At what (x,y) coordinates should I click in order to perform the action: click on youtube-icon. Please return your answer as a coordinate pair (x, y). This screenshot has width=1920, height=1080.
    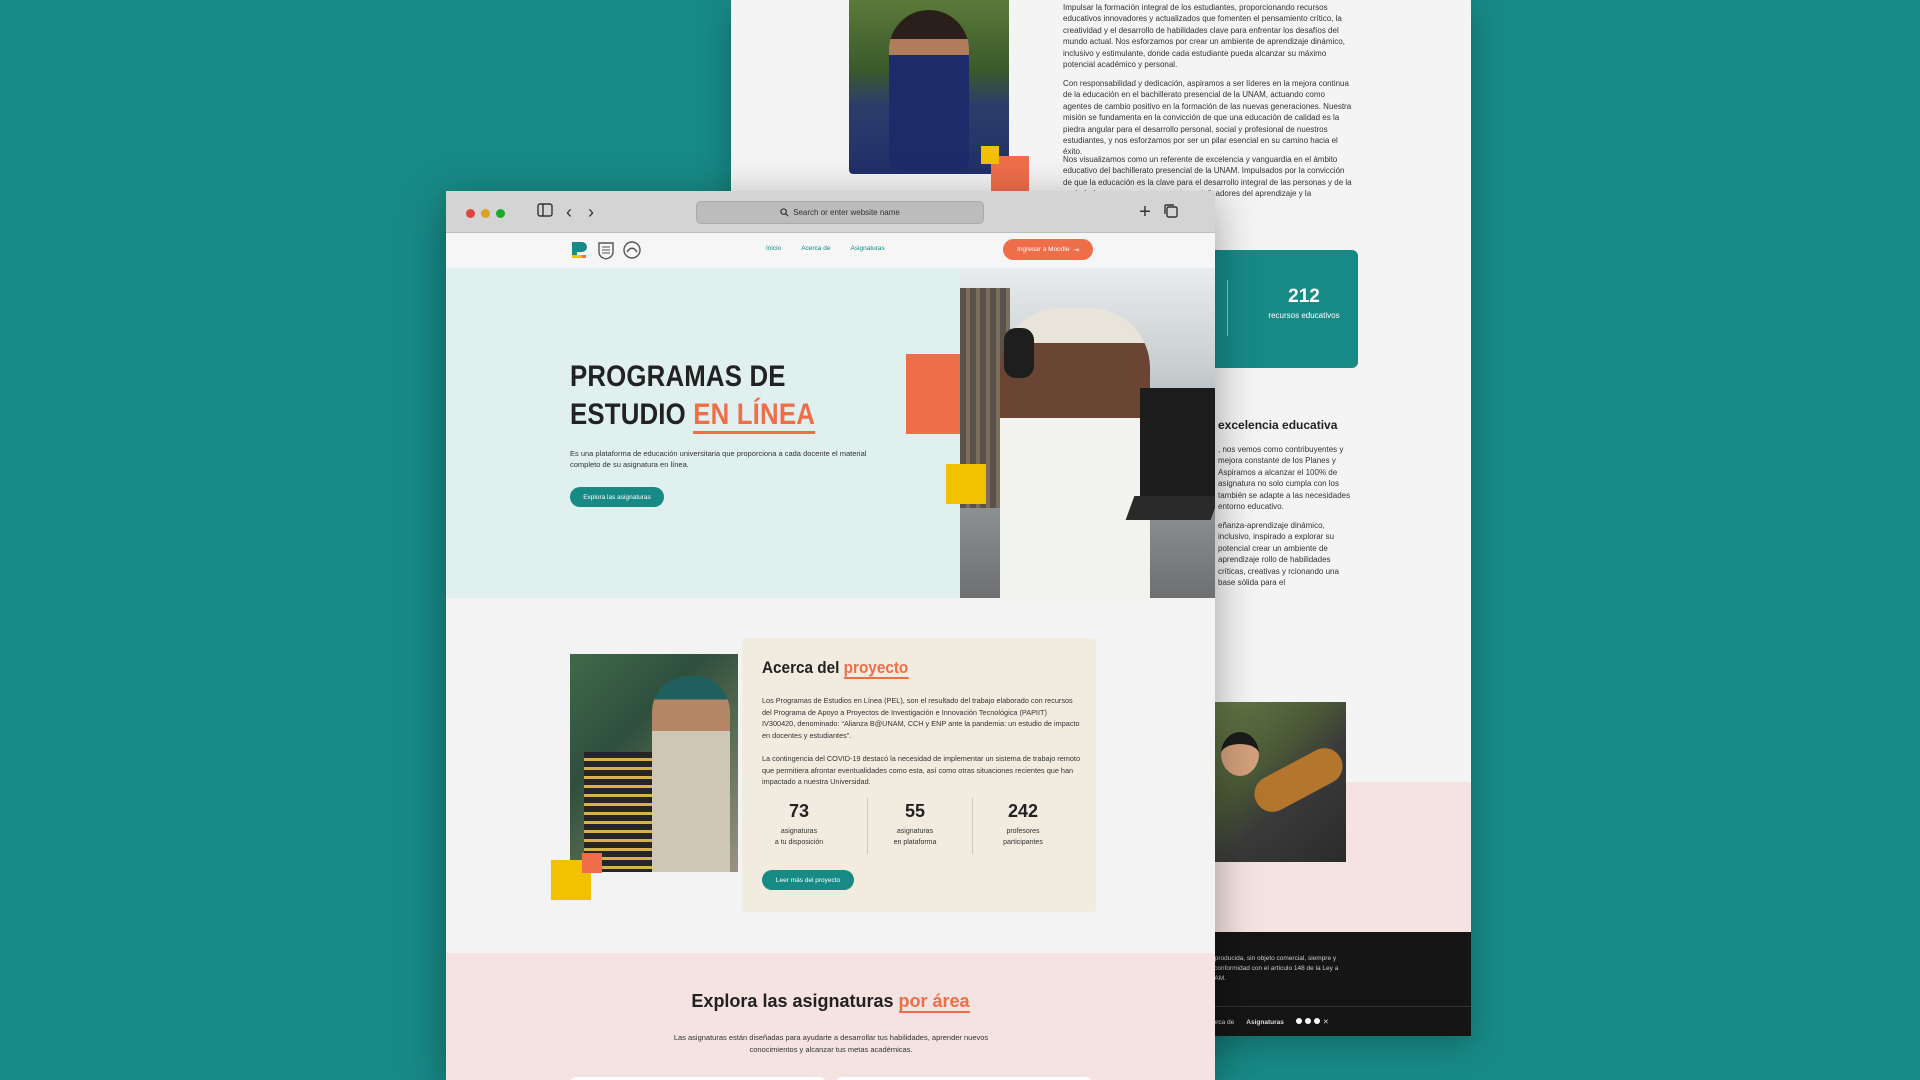
    Looking at the image, I should click on (1307, 1021).